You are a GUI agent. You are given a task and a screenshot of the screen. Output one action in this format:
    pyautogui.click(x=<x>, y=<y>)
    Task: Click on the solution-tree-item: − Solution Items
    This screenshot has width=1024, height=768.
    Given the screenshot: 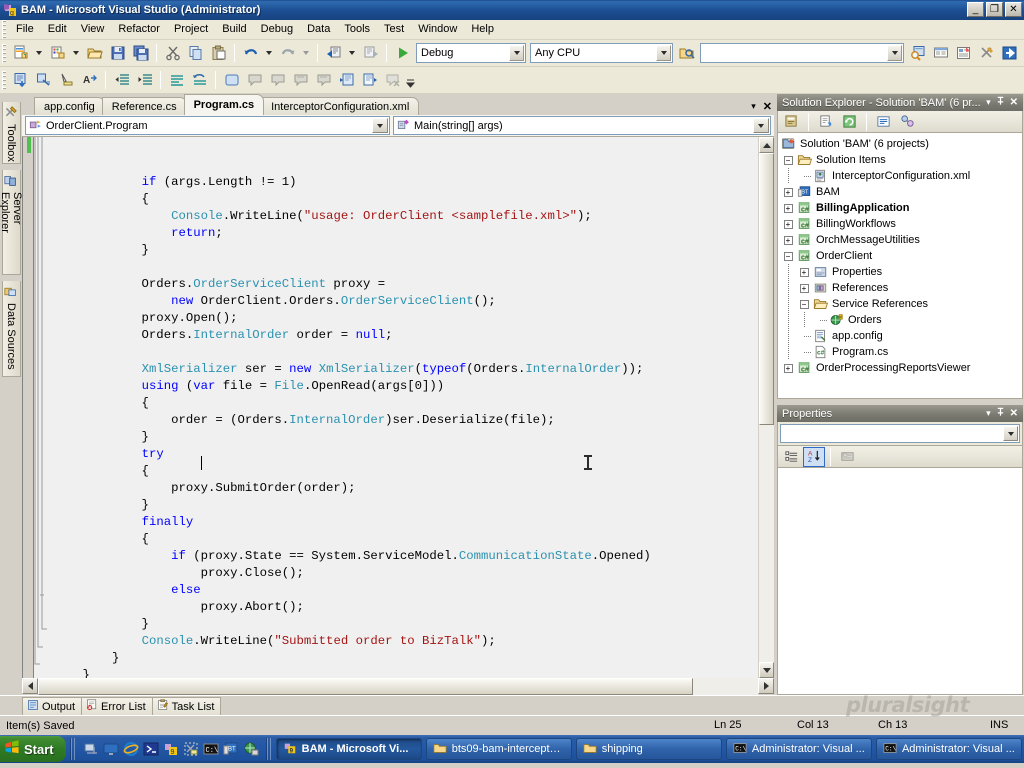 What is the action you would take?
    pyautogui.click(x=901, y=160)
    